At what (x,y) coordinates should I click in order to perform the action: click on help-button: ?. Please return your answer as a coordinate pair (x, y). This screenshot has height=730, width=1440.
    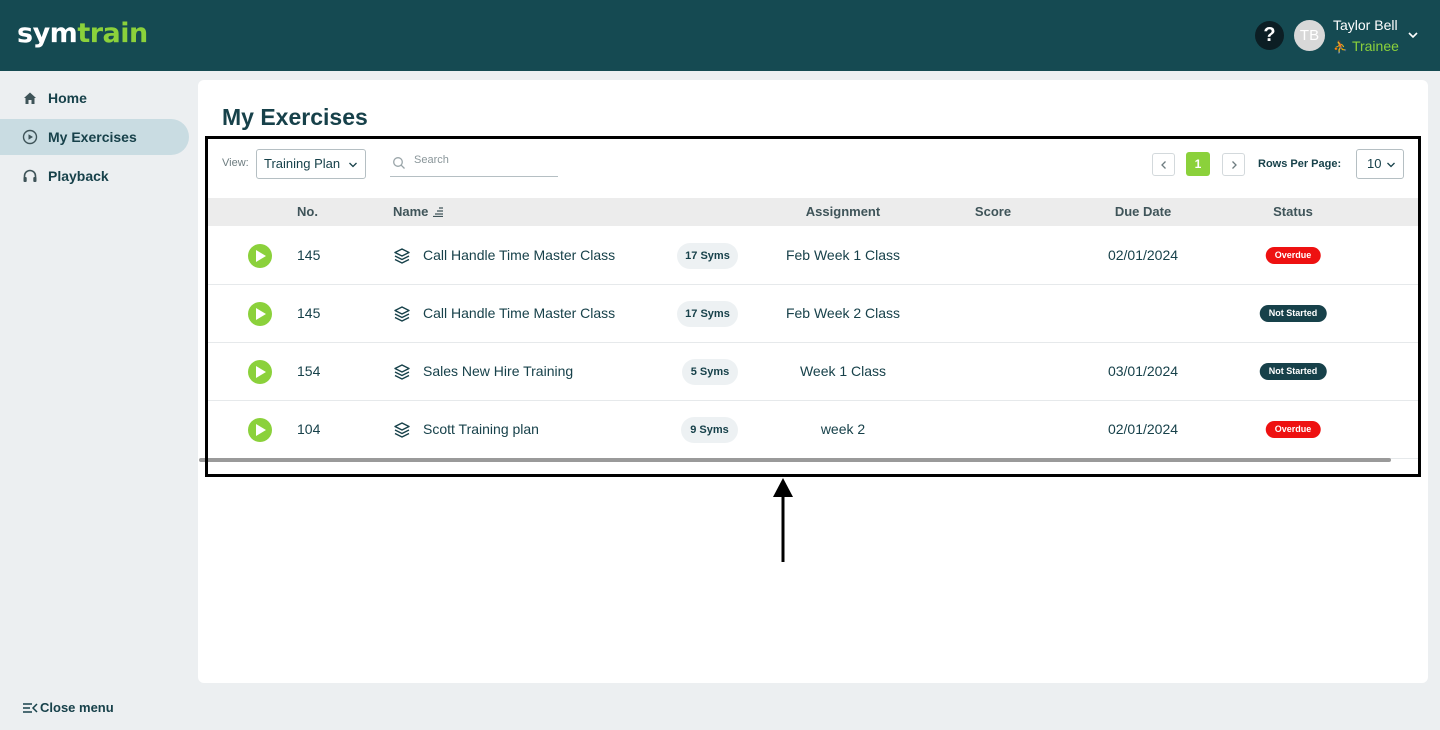
    Looking at the image, I should click on (1269, 35).